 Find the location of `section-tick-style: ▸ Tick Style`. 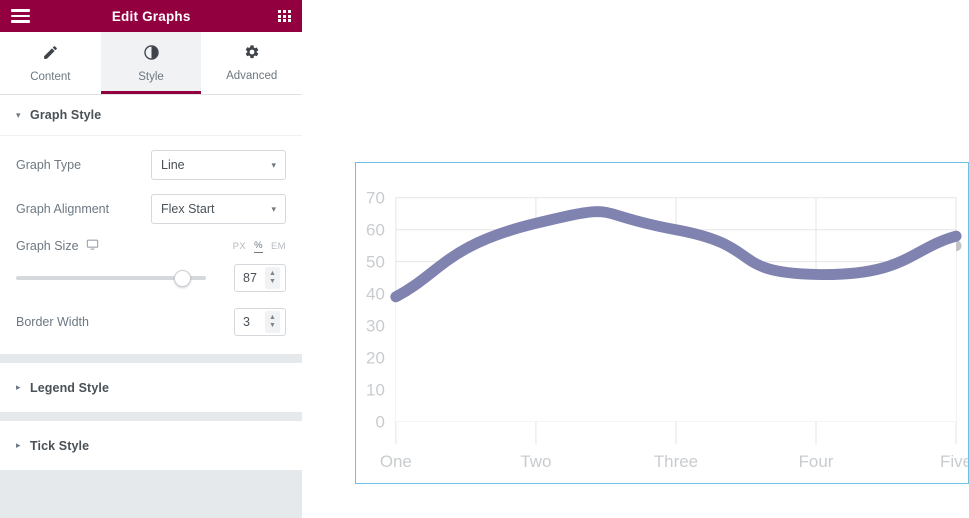

section-tick-style: ▸ Tick Style is located at coordinates (151, 445).